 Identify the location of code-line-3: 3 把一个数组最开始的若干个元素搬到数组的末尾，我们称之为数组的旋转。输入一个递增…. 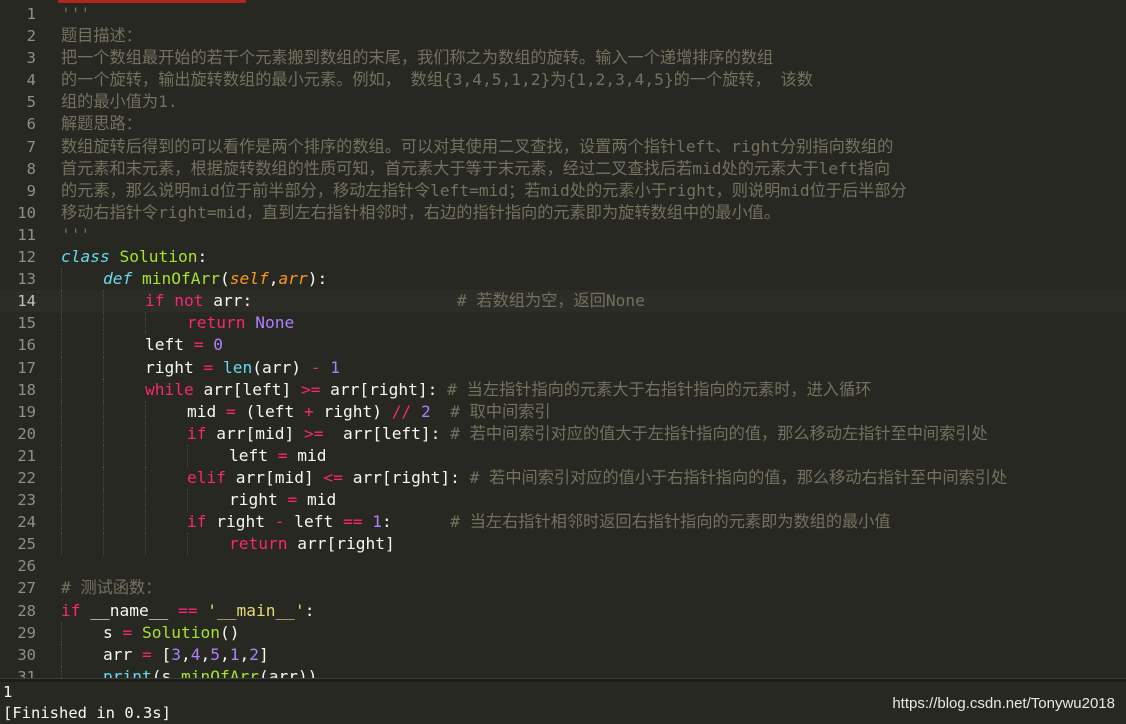
(563, 58).